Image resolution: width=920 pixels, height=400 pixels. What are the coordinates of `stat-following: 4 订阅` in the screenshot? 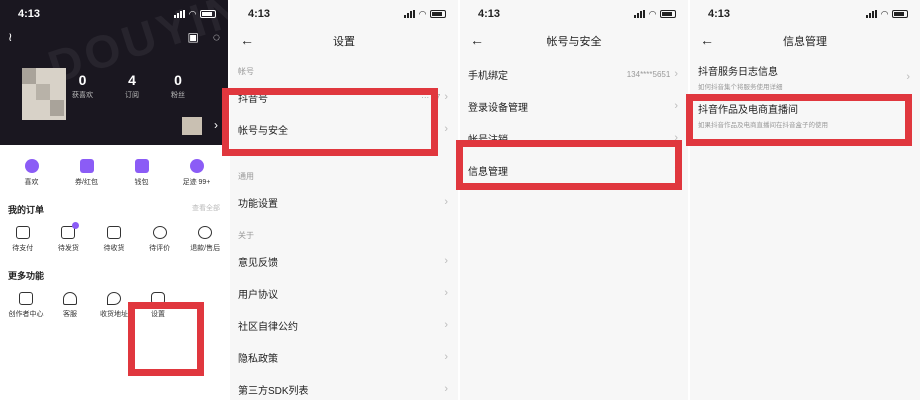 It's located at (132, 86).